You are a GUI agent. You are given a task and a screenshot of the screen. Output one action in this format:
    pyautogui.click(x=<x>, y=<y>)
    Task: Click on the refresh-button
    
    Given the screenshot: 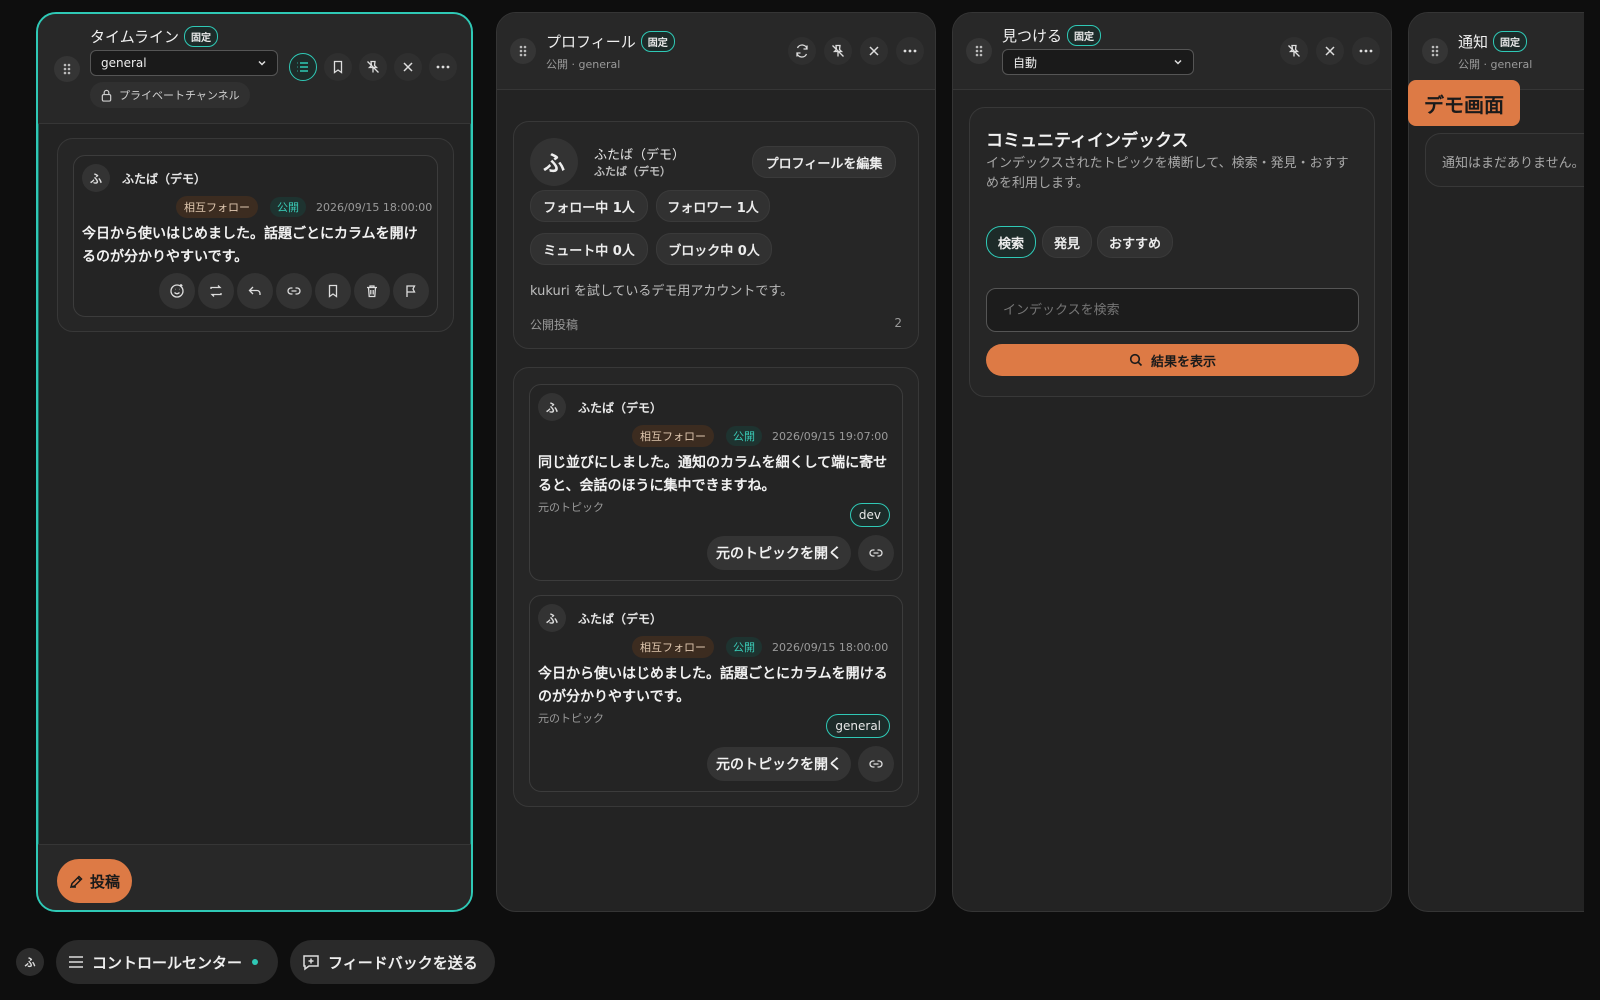 What is the action you would take?
    pyautogui.click(x=802, y=51)
    